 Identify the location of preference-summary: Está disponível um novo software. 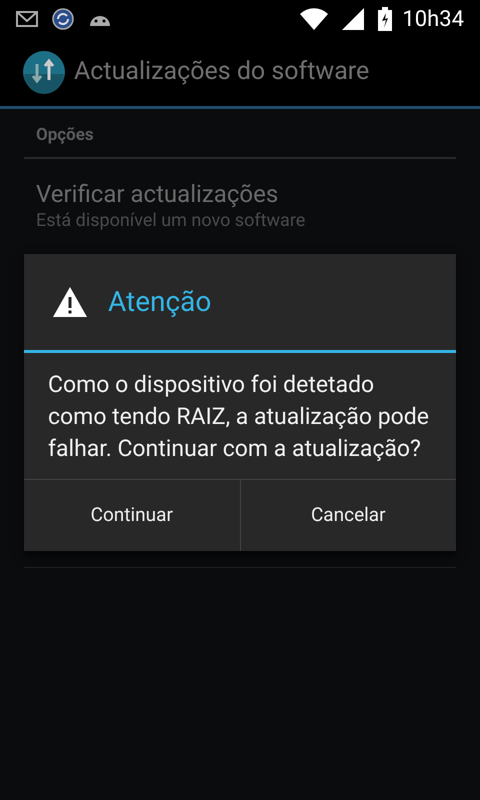
(171, 220).